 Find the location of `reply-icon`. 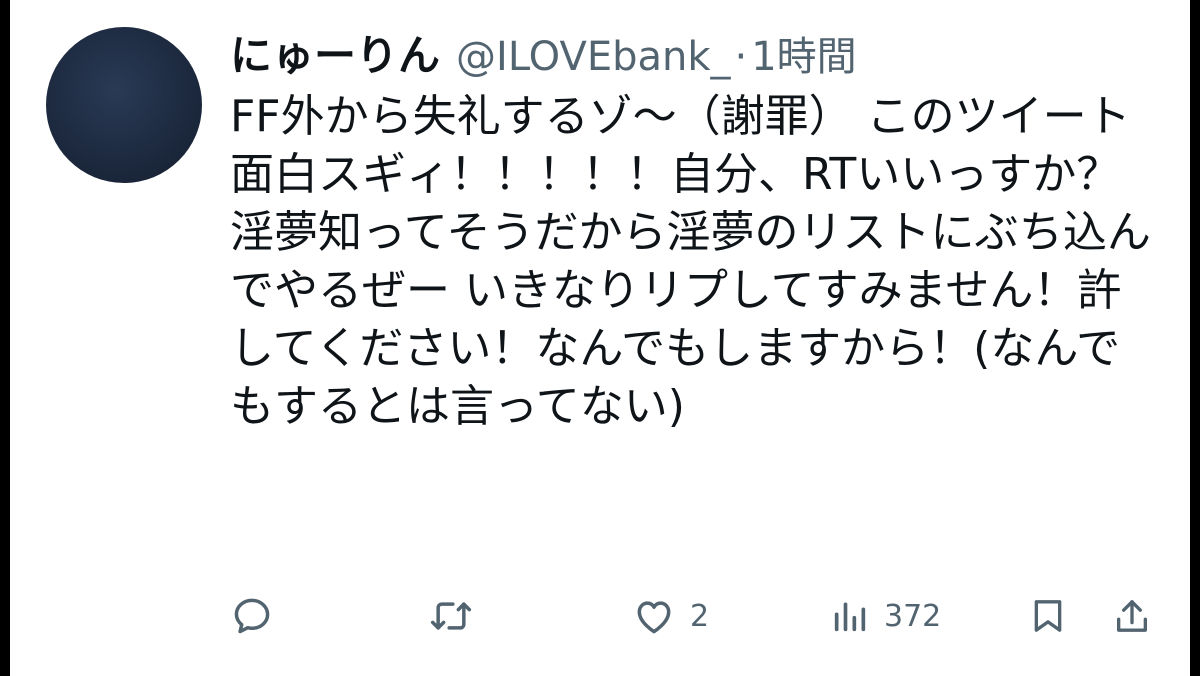

reply-icon is located at coordinates (252, 616).